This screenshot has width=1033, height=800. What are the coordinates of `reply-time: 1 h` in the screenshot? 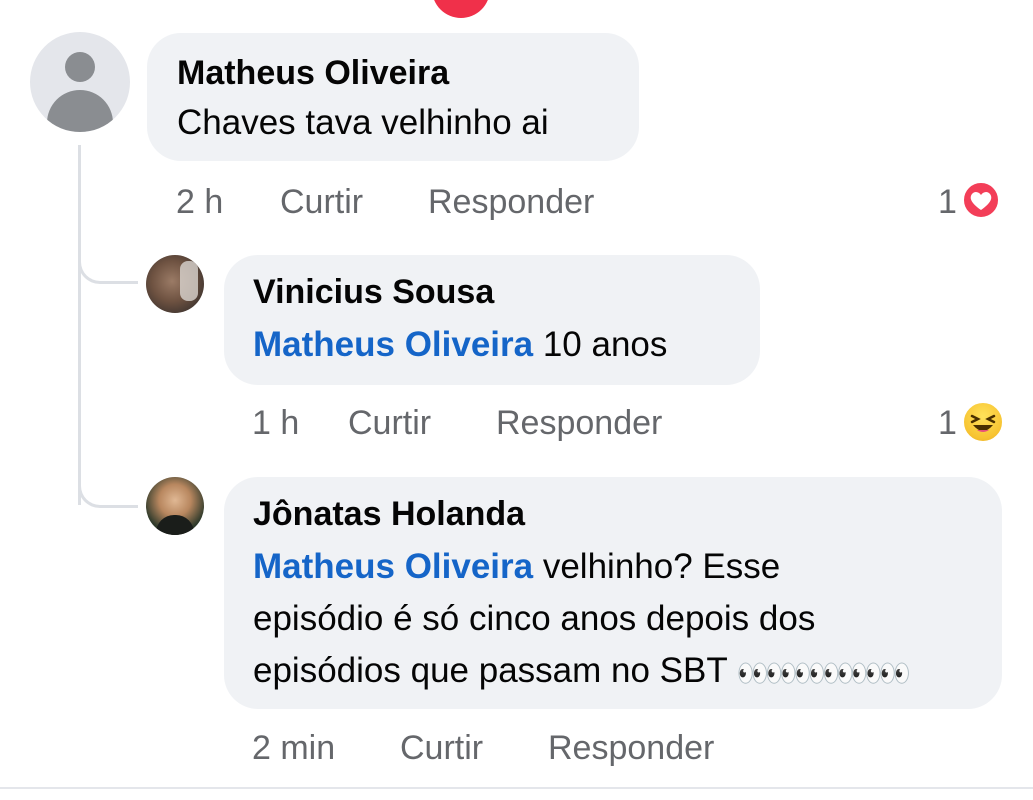 It's located at (275, 423).